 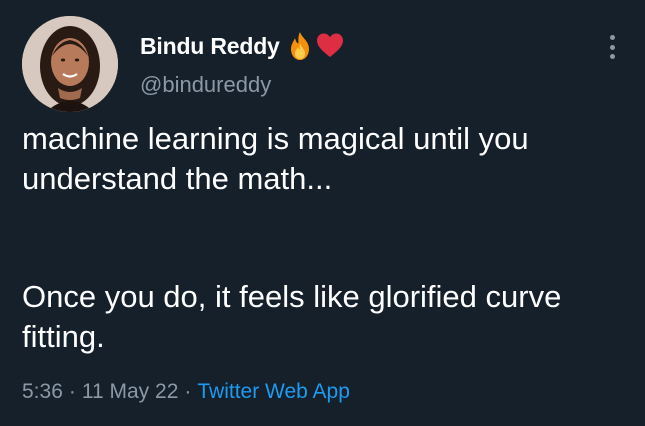 I want to click on tweet-source-link: Twitter Web App, so click(x=273, y=391).